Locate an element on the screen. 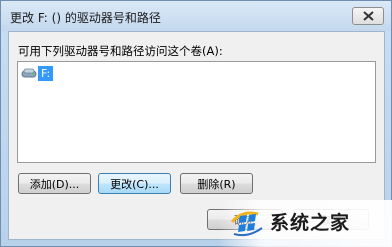  list-prompt-label: 可用下列驱动器号和路径访问这个卷(A): is located at coordinates (120, 51).